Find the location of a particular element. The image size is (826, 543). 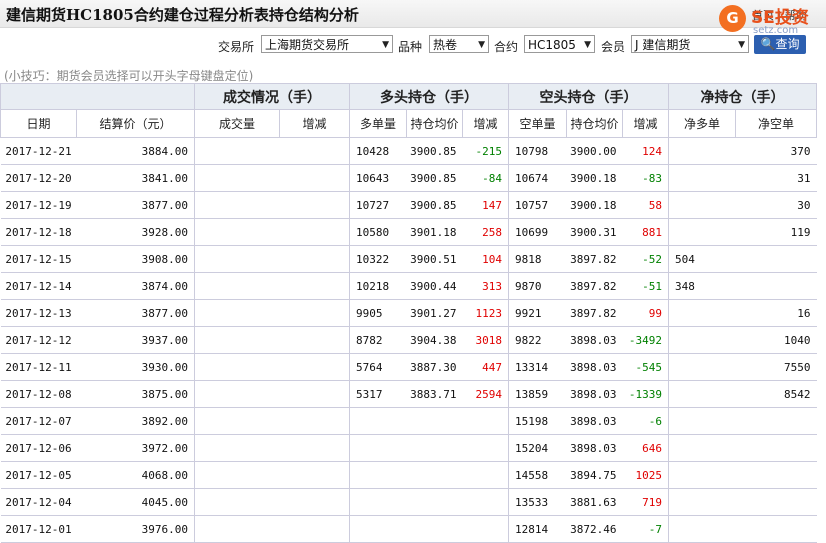

member-select: J 建信期货 ▼ is located at coordinates (690, 44).